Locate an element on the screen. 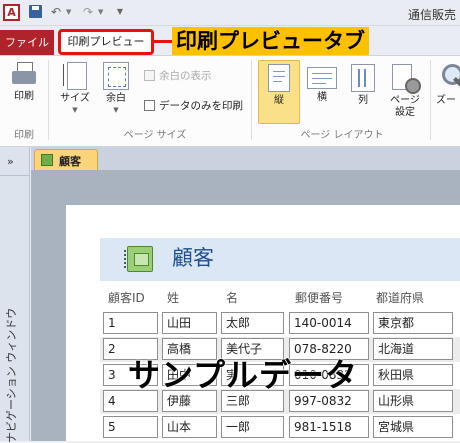  tab-customer-report: 顧客 is located at coordinates (66, 160).